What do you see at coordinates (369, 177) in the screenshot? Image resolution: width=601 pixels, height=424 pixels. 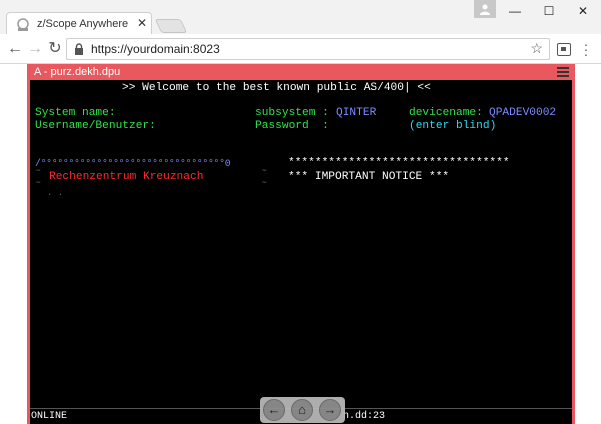 I see `important-notice: *** IMPORTANT NOTICE ***` at bounding box center [369, 177].